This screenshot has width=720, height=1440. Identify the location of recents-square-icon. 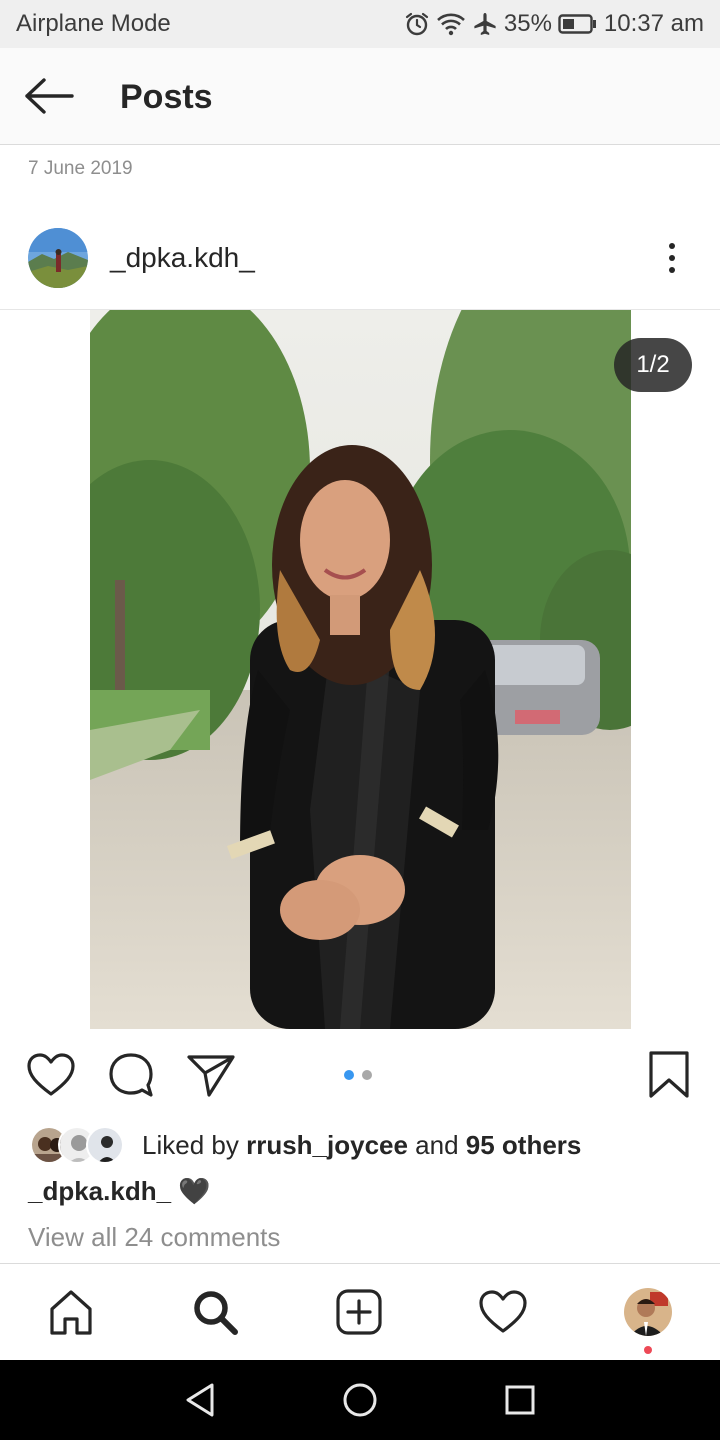
(520, 1400).